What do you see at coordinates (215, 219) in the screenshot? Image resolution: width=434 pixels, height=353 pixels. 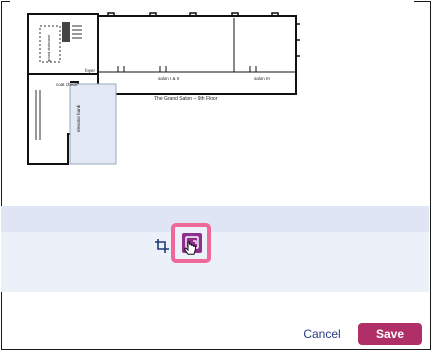 I see `image-toolbar-band` at bounding box center [215, 219].